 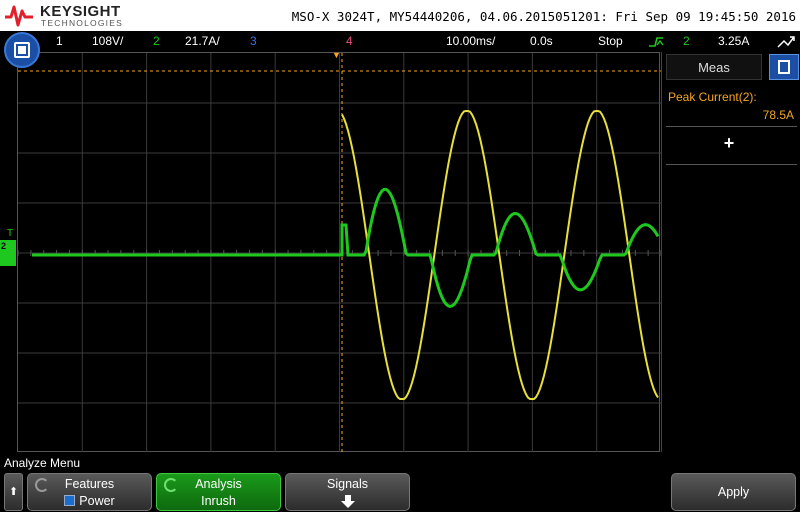 What do you see at coordinates (347, 492) in the screenshot?
I see `softkey-signals: Signals` at bounding box center [347, 492].